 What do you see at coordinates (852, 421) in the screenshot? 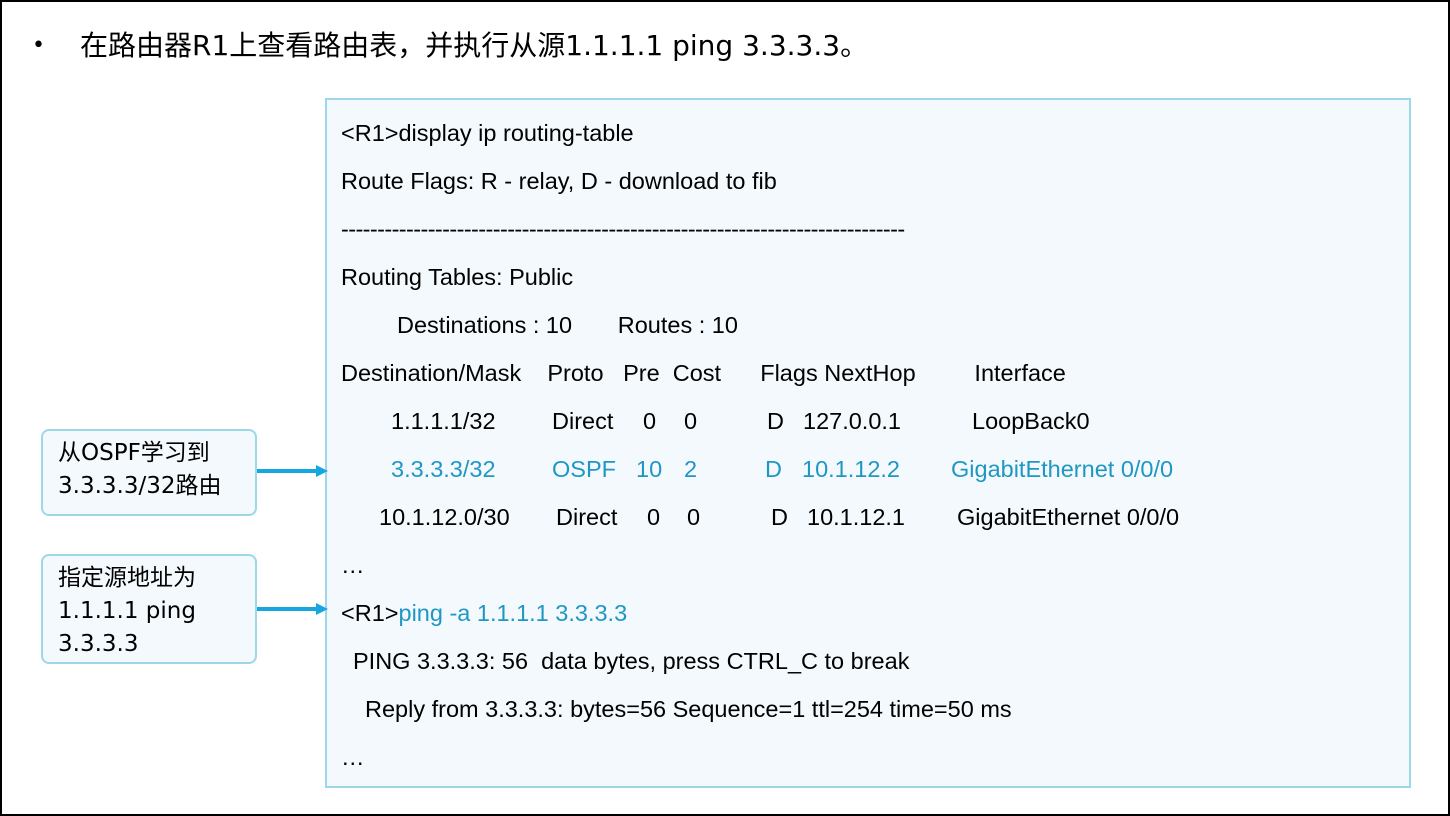
I see `route-nexthop: 127.0.0.1` at bounding box center [852, 421].